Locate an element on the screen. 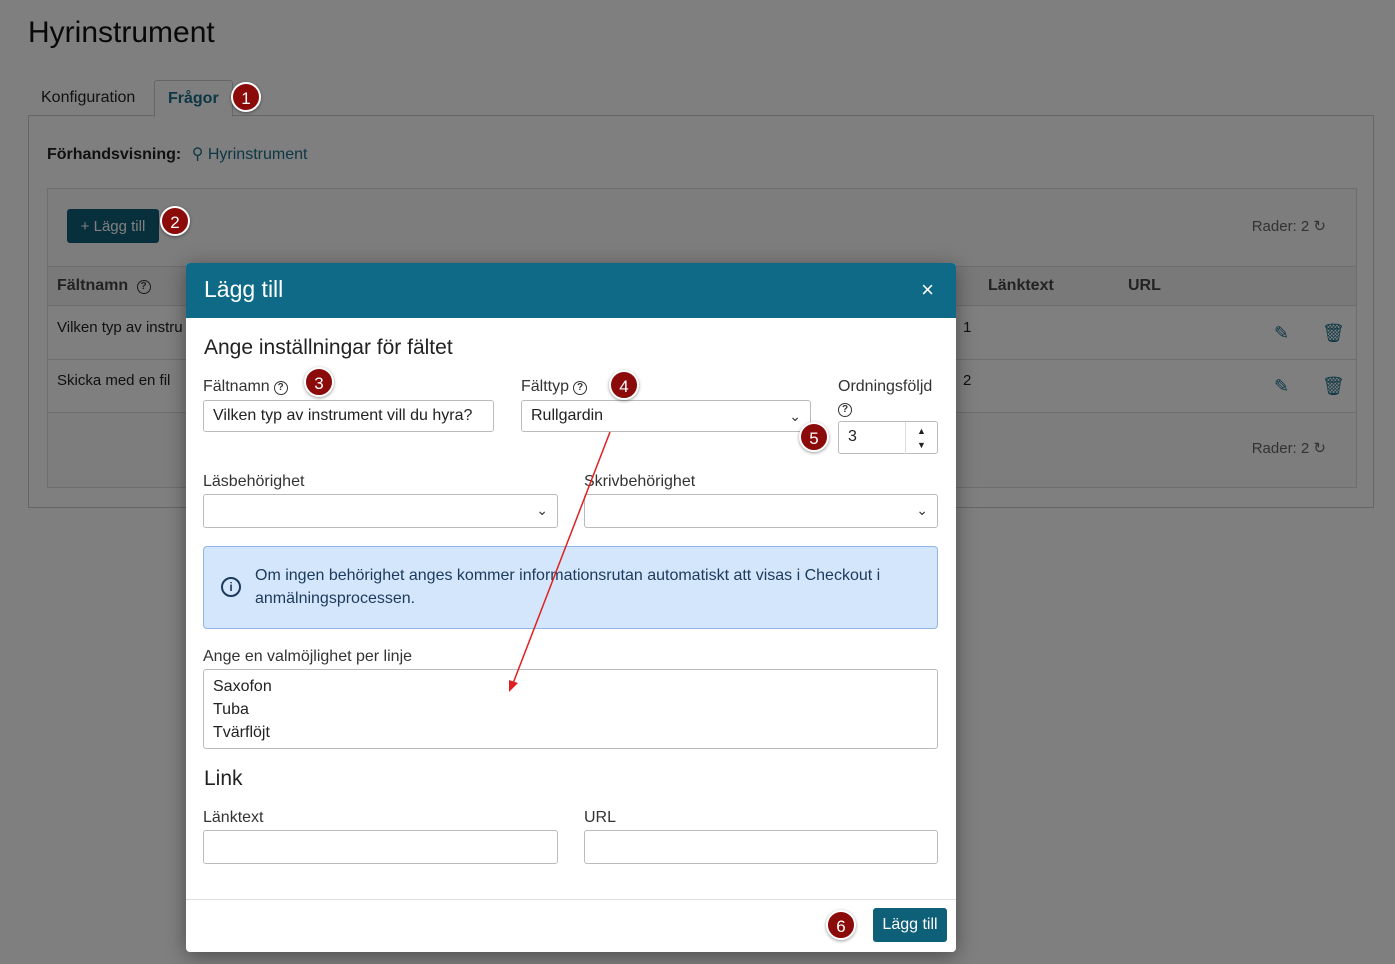  field-type-label-text: Fälttyp is located at coordinates (545, 386).